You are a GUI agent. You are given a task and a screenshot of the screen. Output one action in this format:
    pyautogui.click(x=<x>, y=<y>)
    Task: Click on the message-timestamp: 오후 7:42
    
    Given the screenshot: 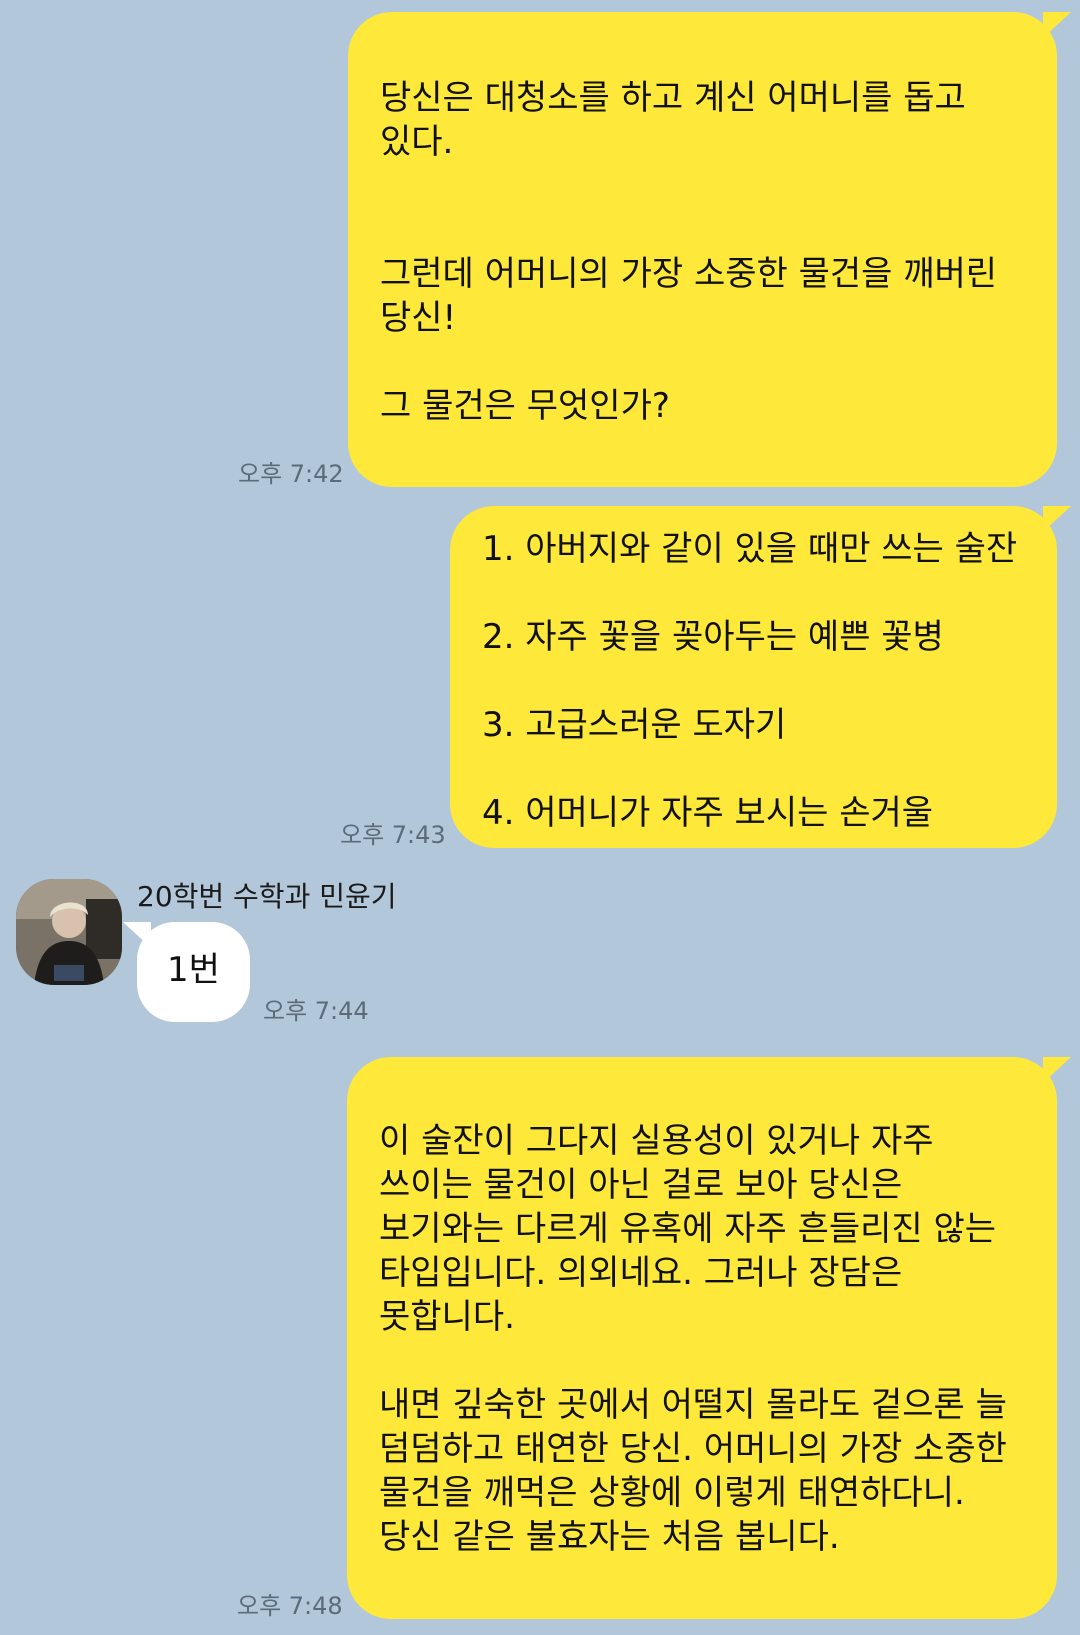 What is the action you would take?
    pyautogui.click(x=291, y=474)
    